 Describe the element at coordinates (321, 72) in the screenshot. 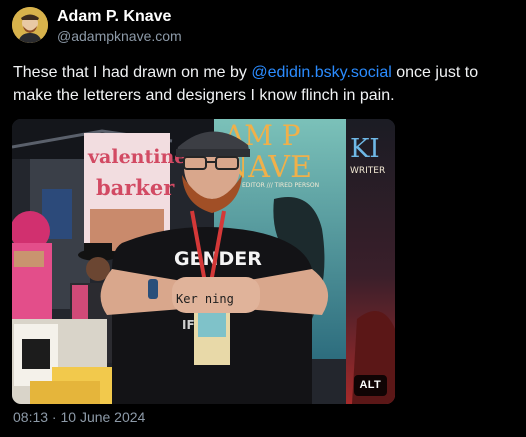

I see `mention-link: @edidin.bsky.social` at that location.